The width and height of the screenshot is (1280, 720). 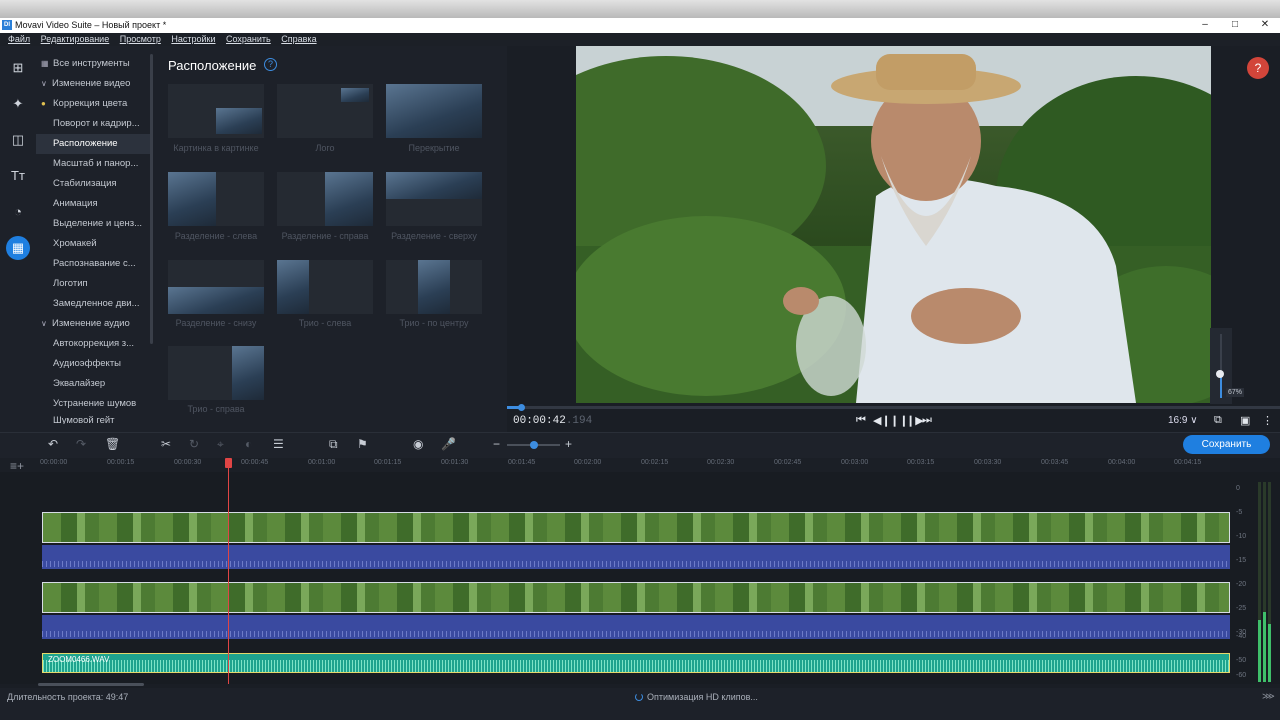 I want to click on sidebar-item-animation: Анимация, so click(x=93, y=204).